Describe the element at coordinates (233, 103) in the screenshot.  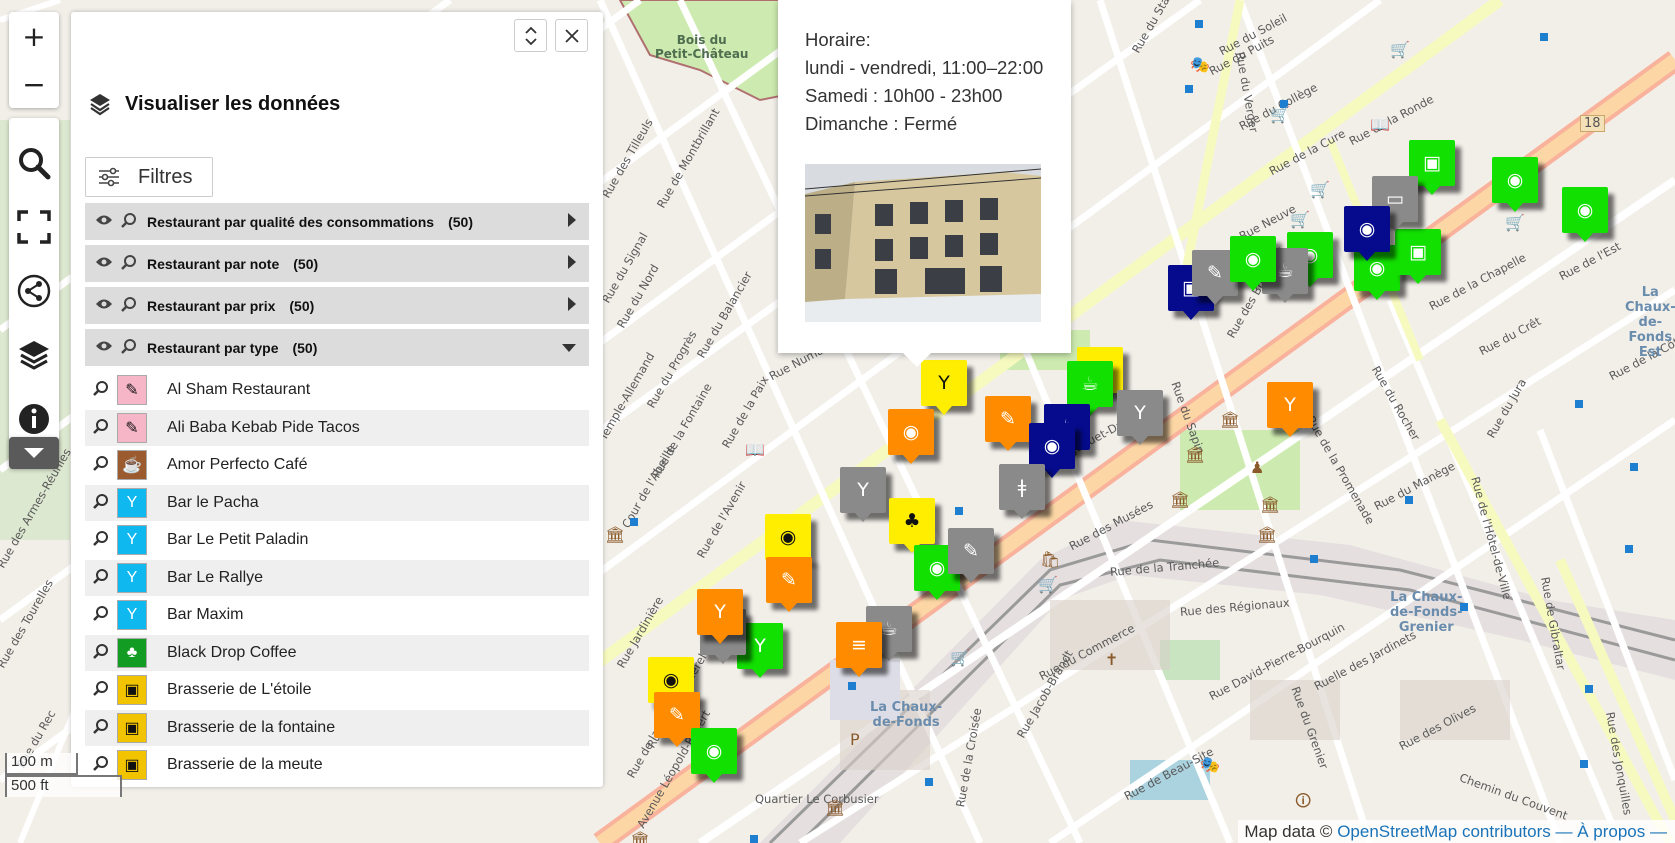
I see `panel-title: Visualiser les données` at that location.